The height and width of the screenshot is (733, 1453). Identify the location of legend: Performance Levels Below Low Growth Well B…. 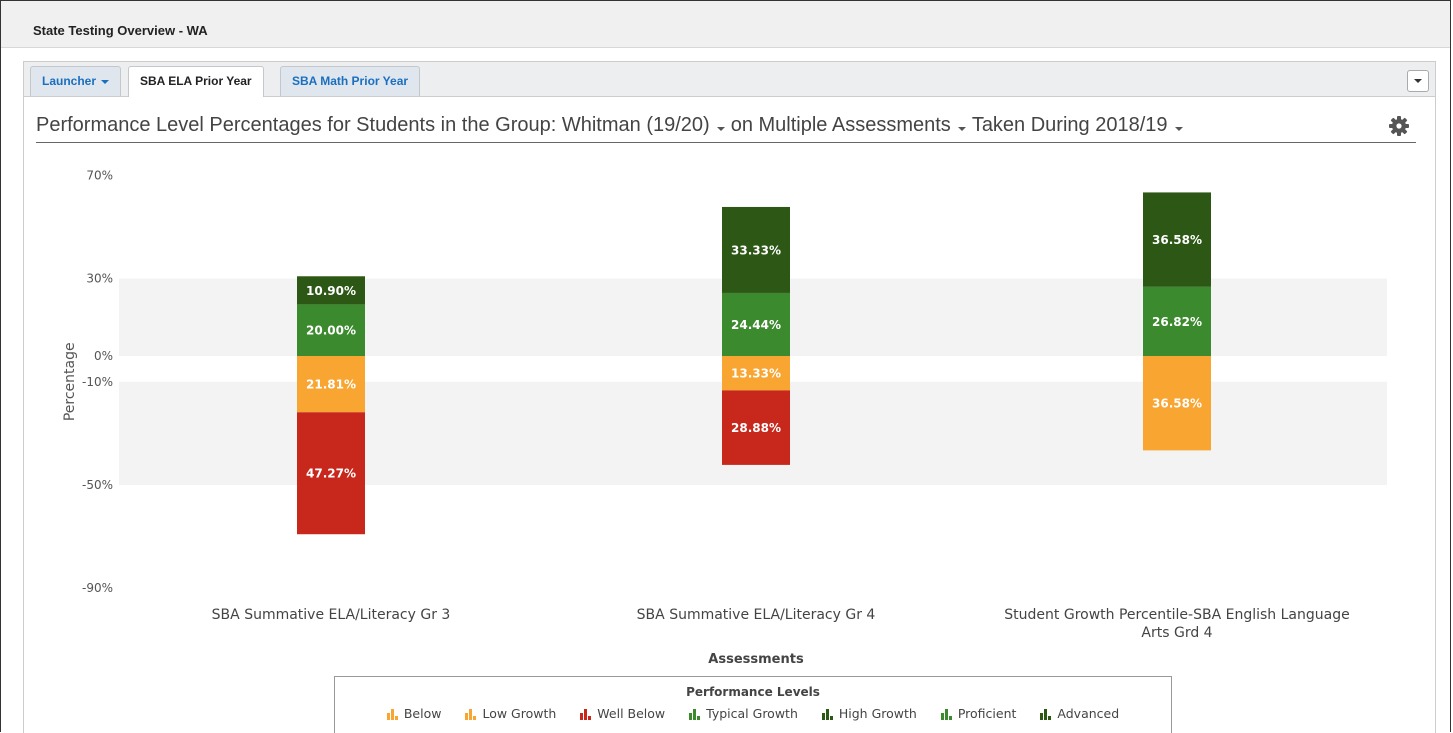
(753, 704).